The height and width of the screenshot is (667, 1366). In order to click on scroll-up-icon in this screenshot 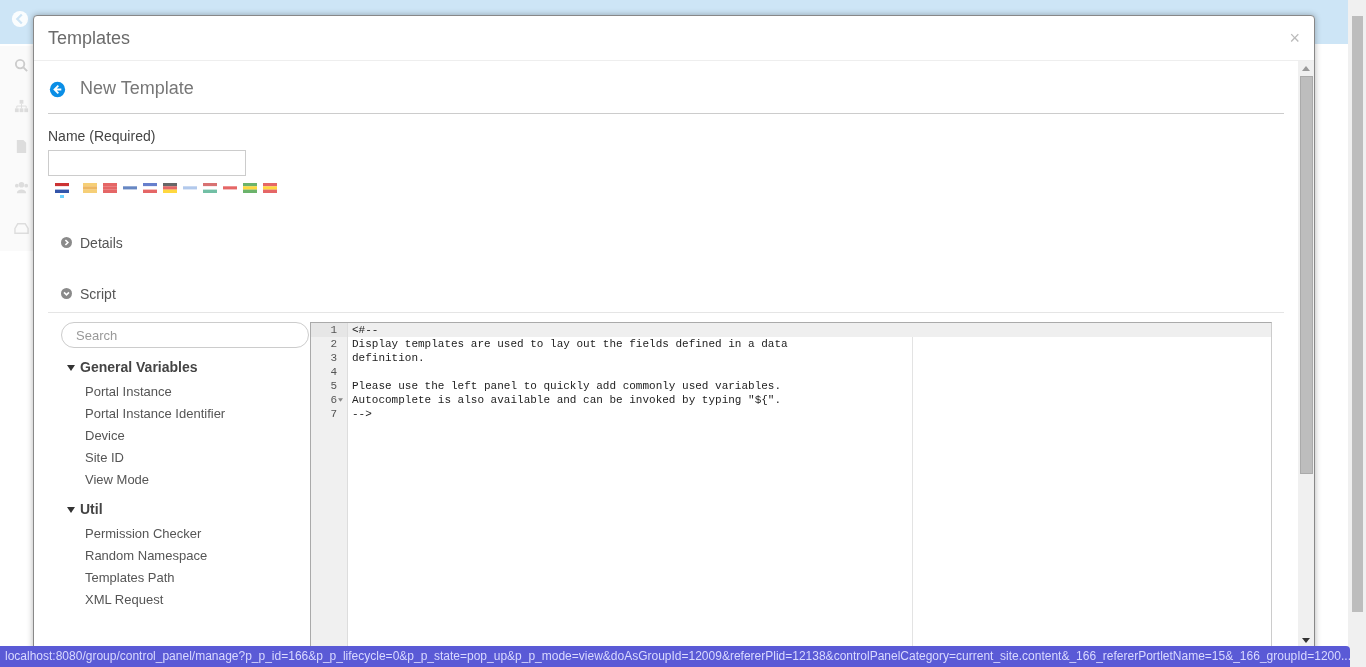, I will do `click(1306, 68)`.